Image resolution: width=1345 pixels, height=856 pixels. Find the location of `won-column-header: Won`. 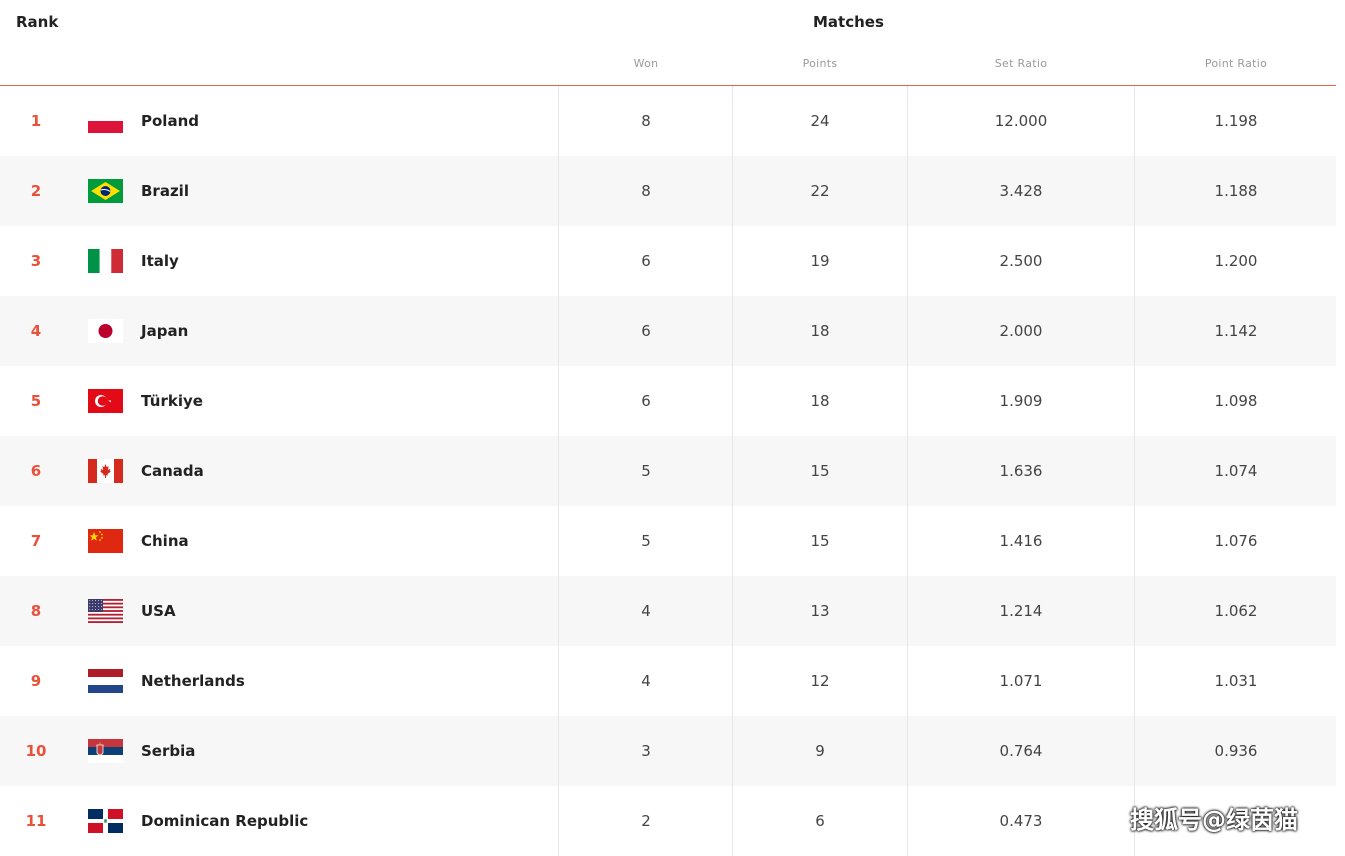

won-column-header: Won is located at coordinates (646, 63).